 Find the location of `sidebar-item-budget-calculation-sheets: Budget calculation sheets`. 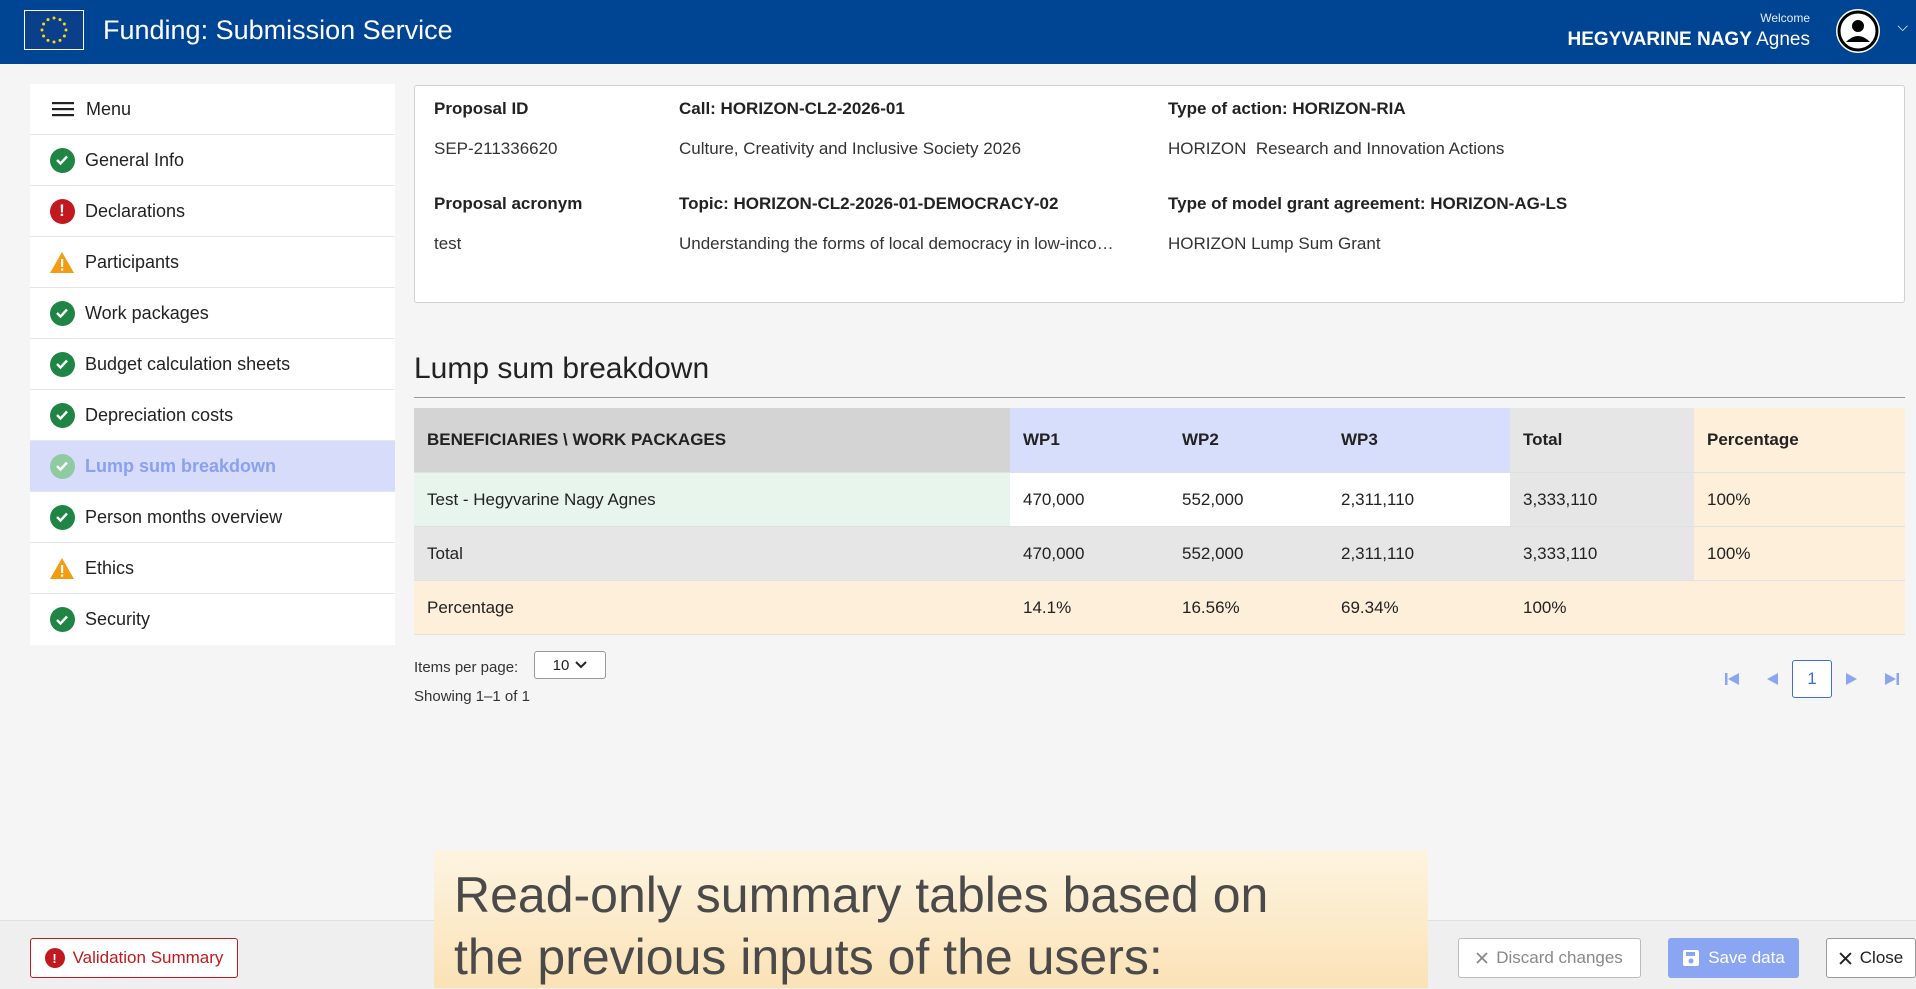

sidebar-item-budget-calculation-sheets: Budget calculation sheets is located at coordinates (212, 364).